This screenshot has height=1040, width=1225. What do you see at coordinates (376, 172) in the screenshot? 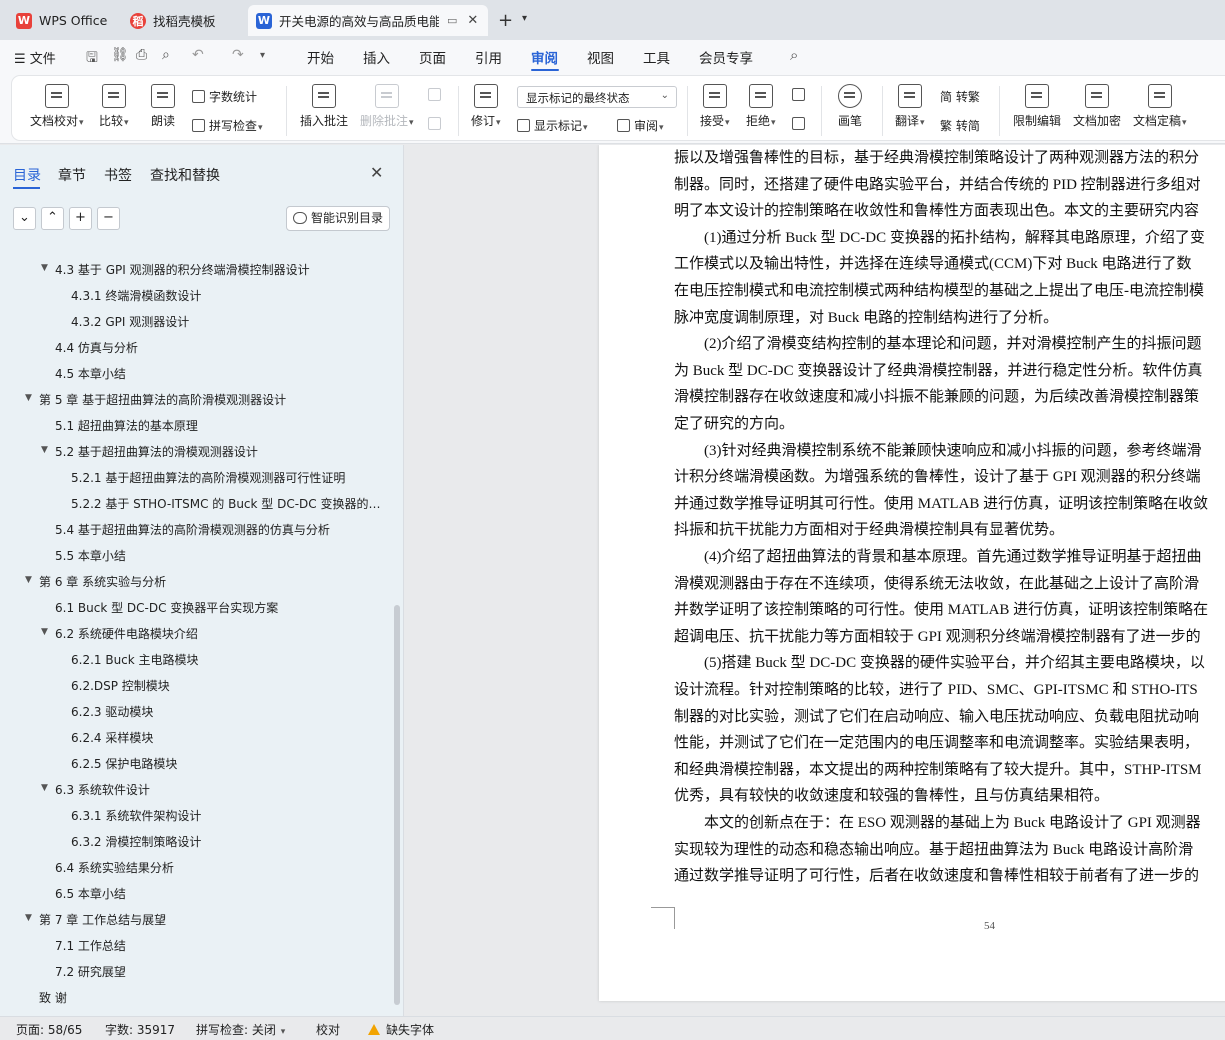
I see `close-icon: ✕` at bounding box center [376, 172].